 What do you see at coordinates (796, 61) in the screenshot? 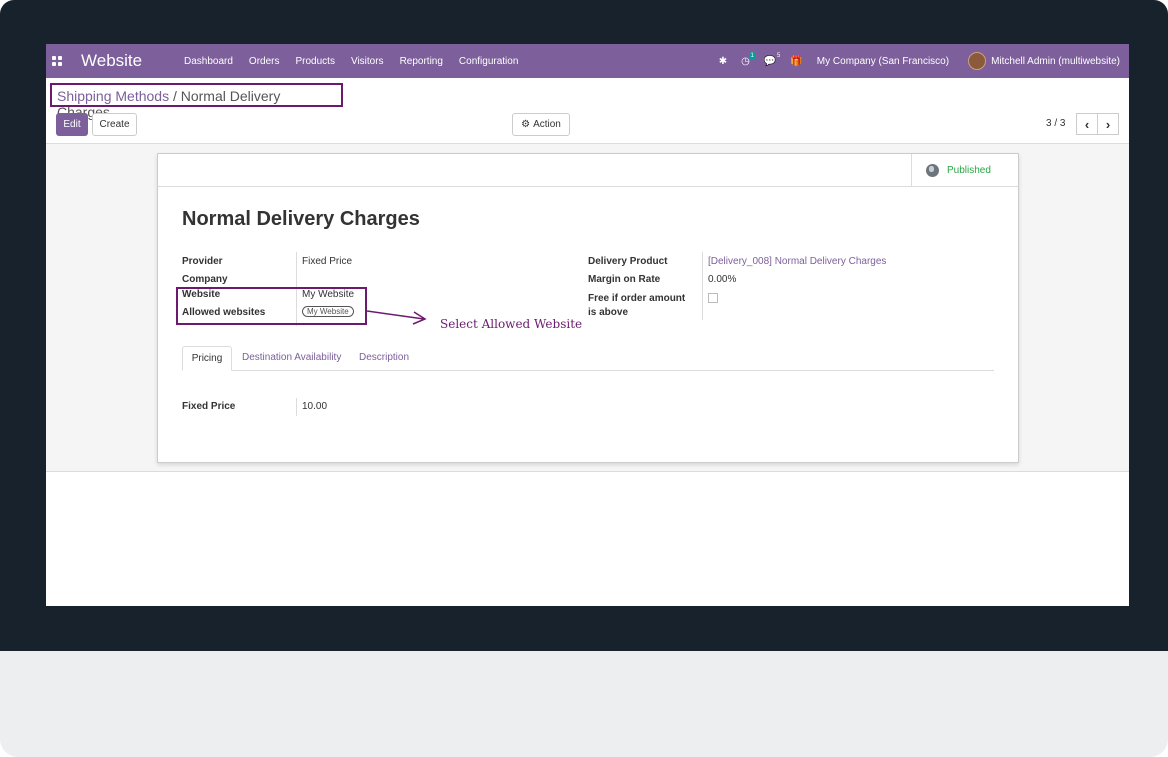
I see `gift-icon: 🎁` at bounding box center [796, 61].